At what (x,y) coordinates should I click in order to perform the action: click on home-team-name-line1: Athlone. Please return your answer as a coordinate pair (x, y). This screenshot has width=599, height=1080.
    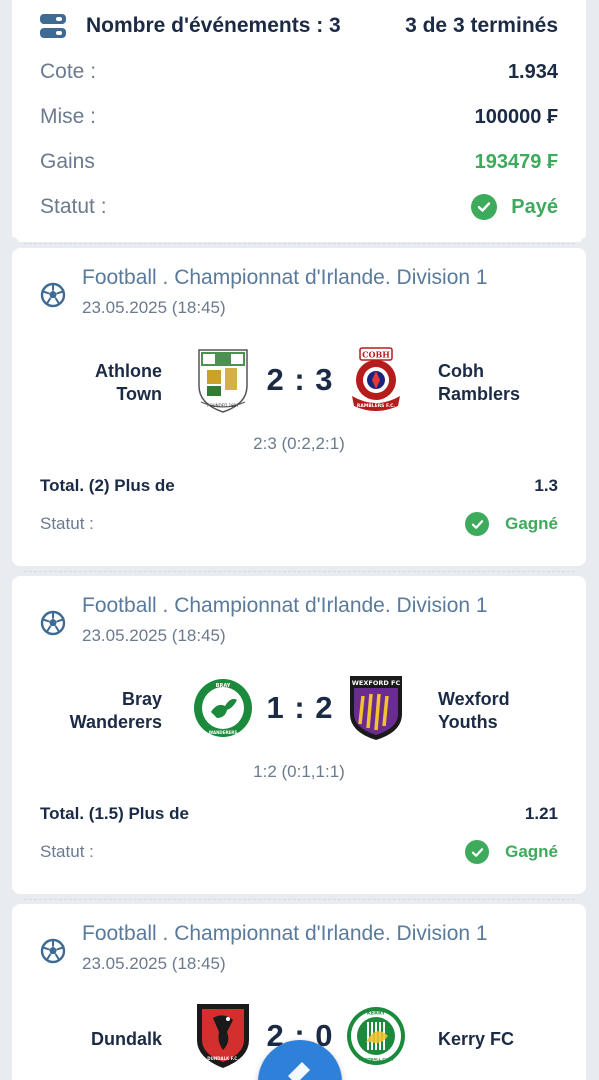
    Looking at the image, I should click on (128, 371).